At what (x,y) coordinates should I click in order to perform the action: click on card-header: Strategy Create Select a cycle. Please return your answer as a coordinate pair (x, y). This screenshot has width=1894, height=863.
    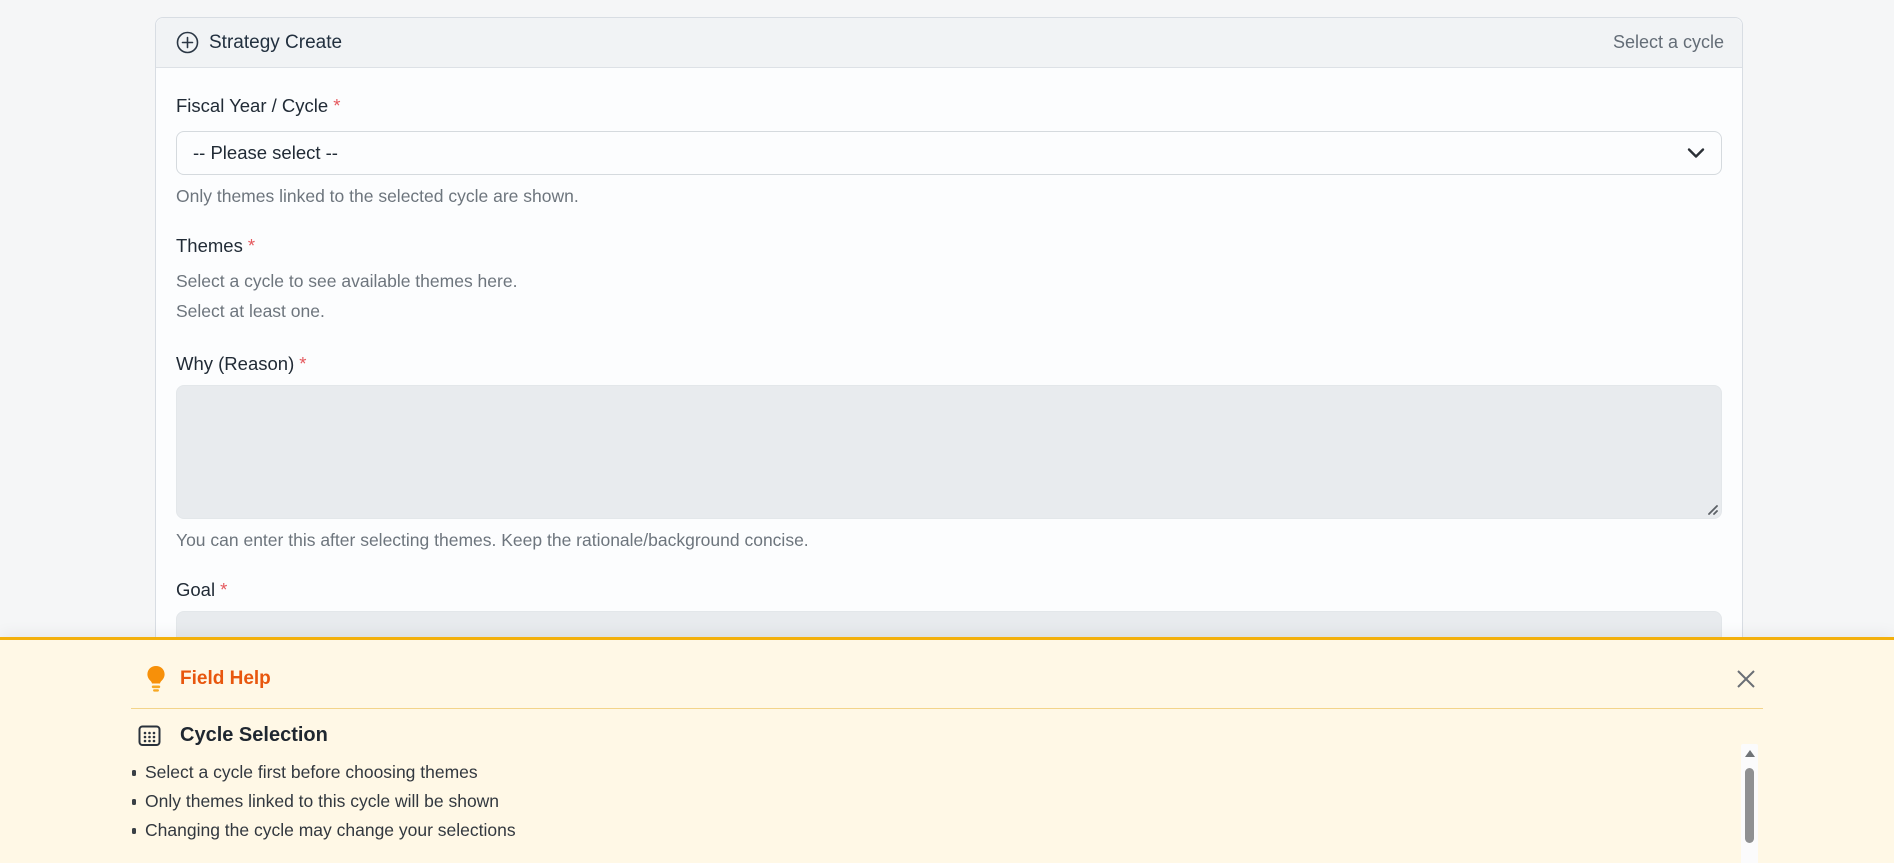
    Looking at the image, I should click on (949, 43).